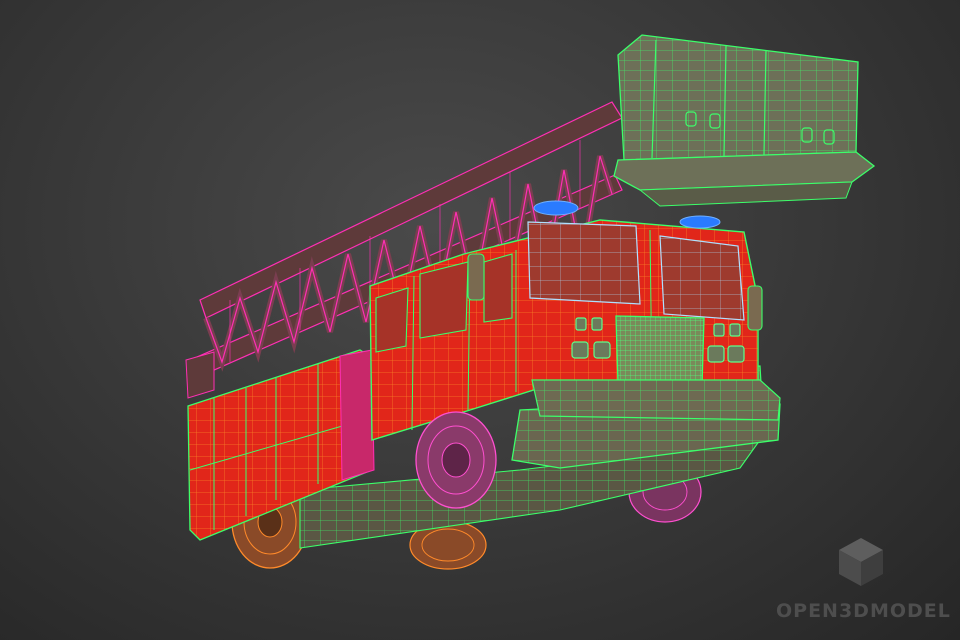 The height and width of the screenshot is (640, 960). What do you see at coordinates (456, 460) in the screenshot?
I see `front-wheel-near` at bounding box center [456, 460].